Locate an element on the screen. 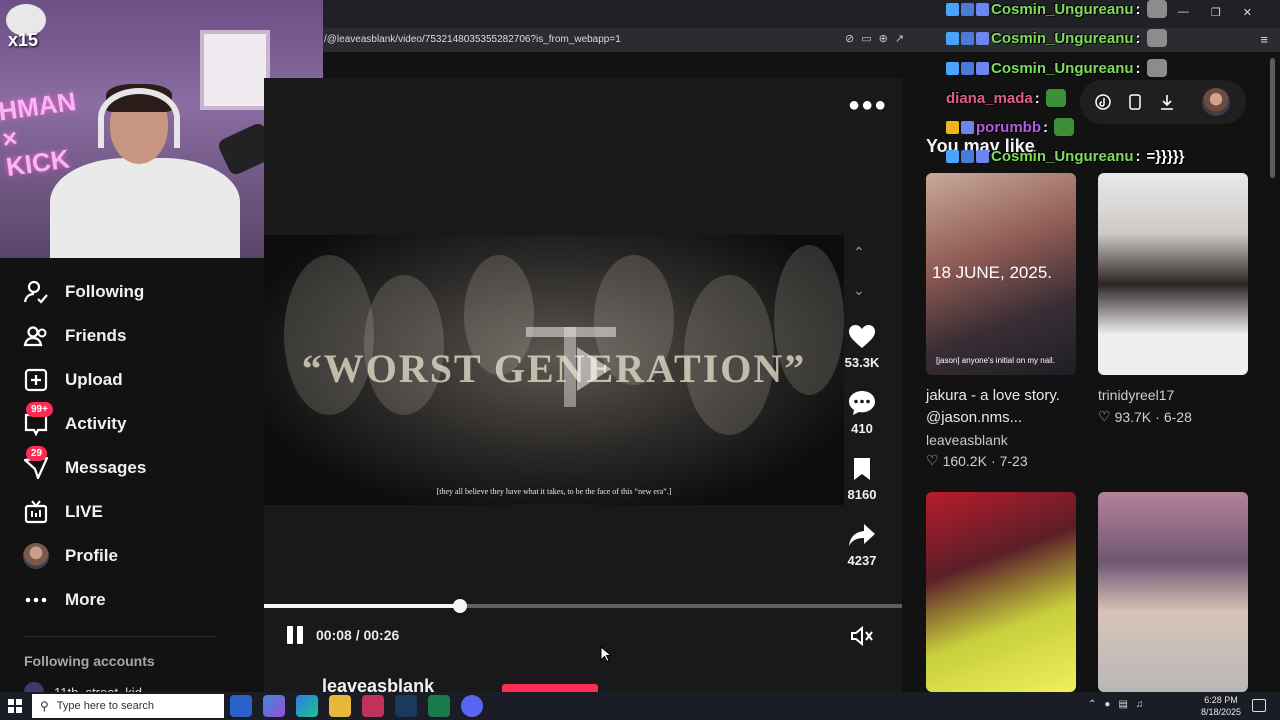  comment-button: 410 is located at coordinates (862, 412).